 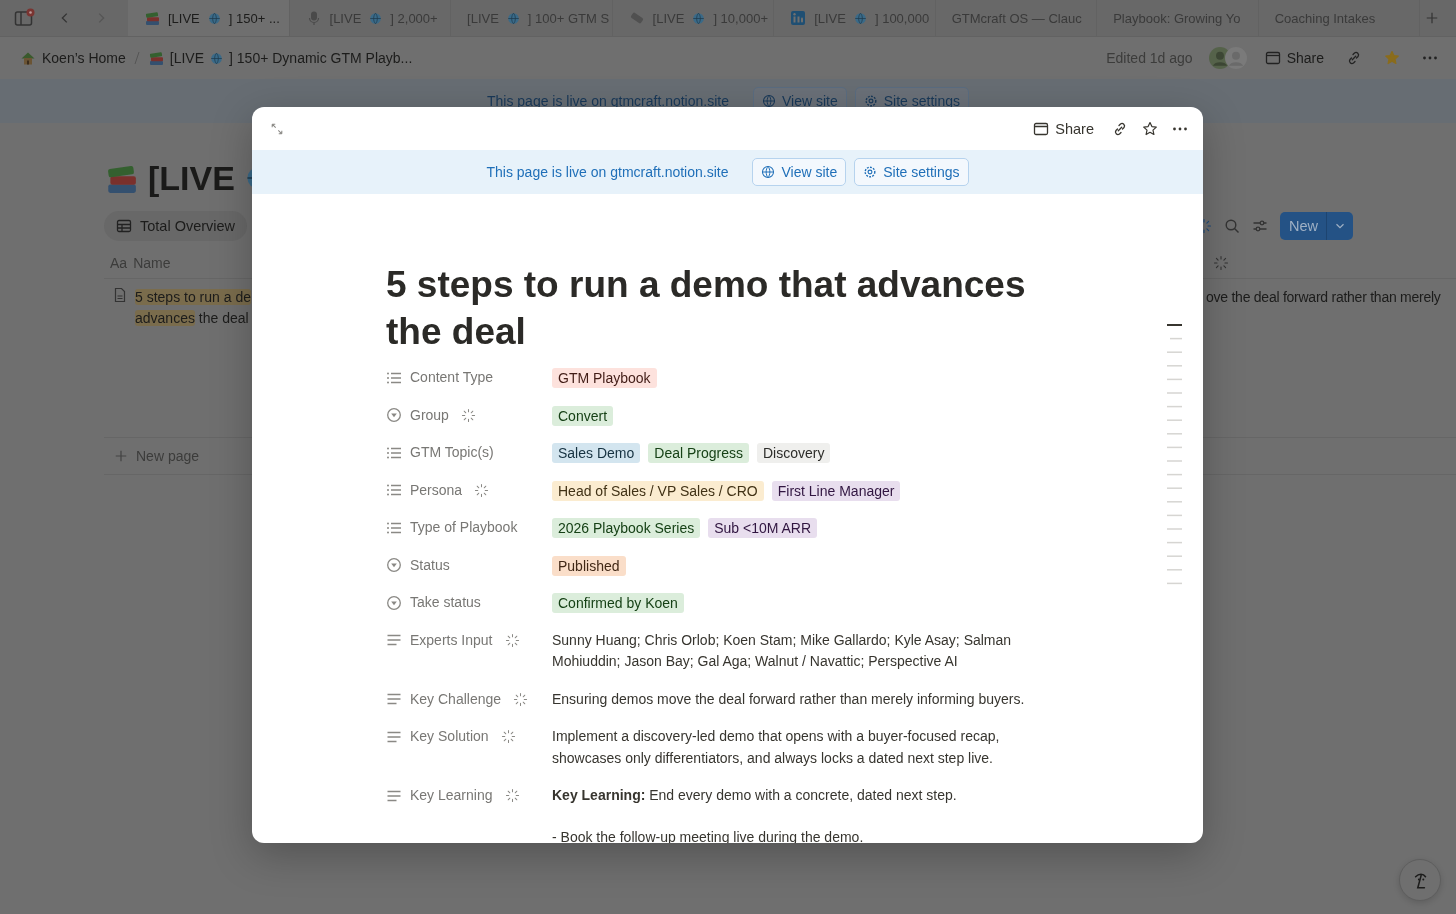 I want to click on property-name: GTM Topic(s), so click(x=452, y=453).